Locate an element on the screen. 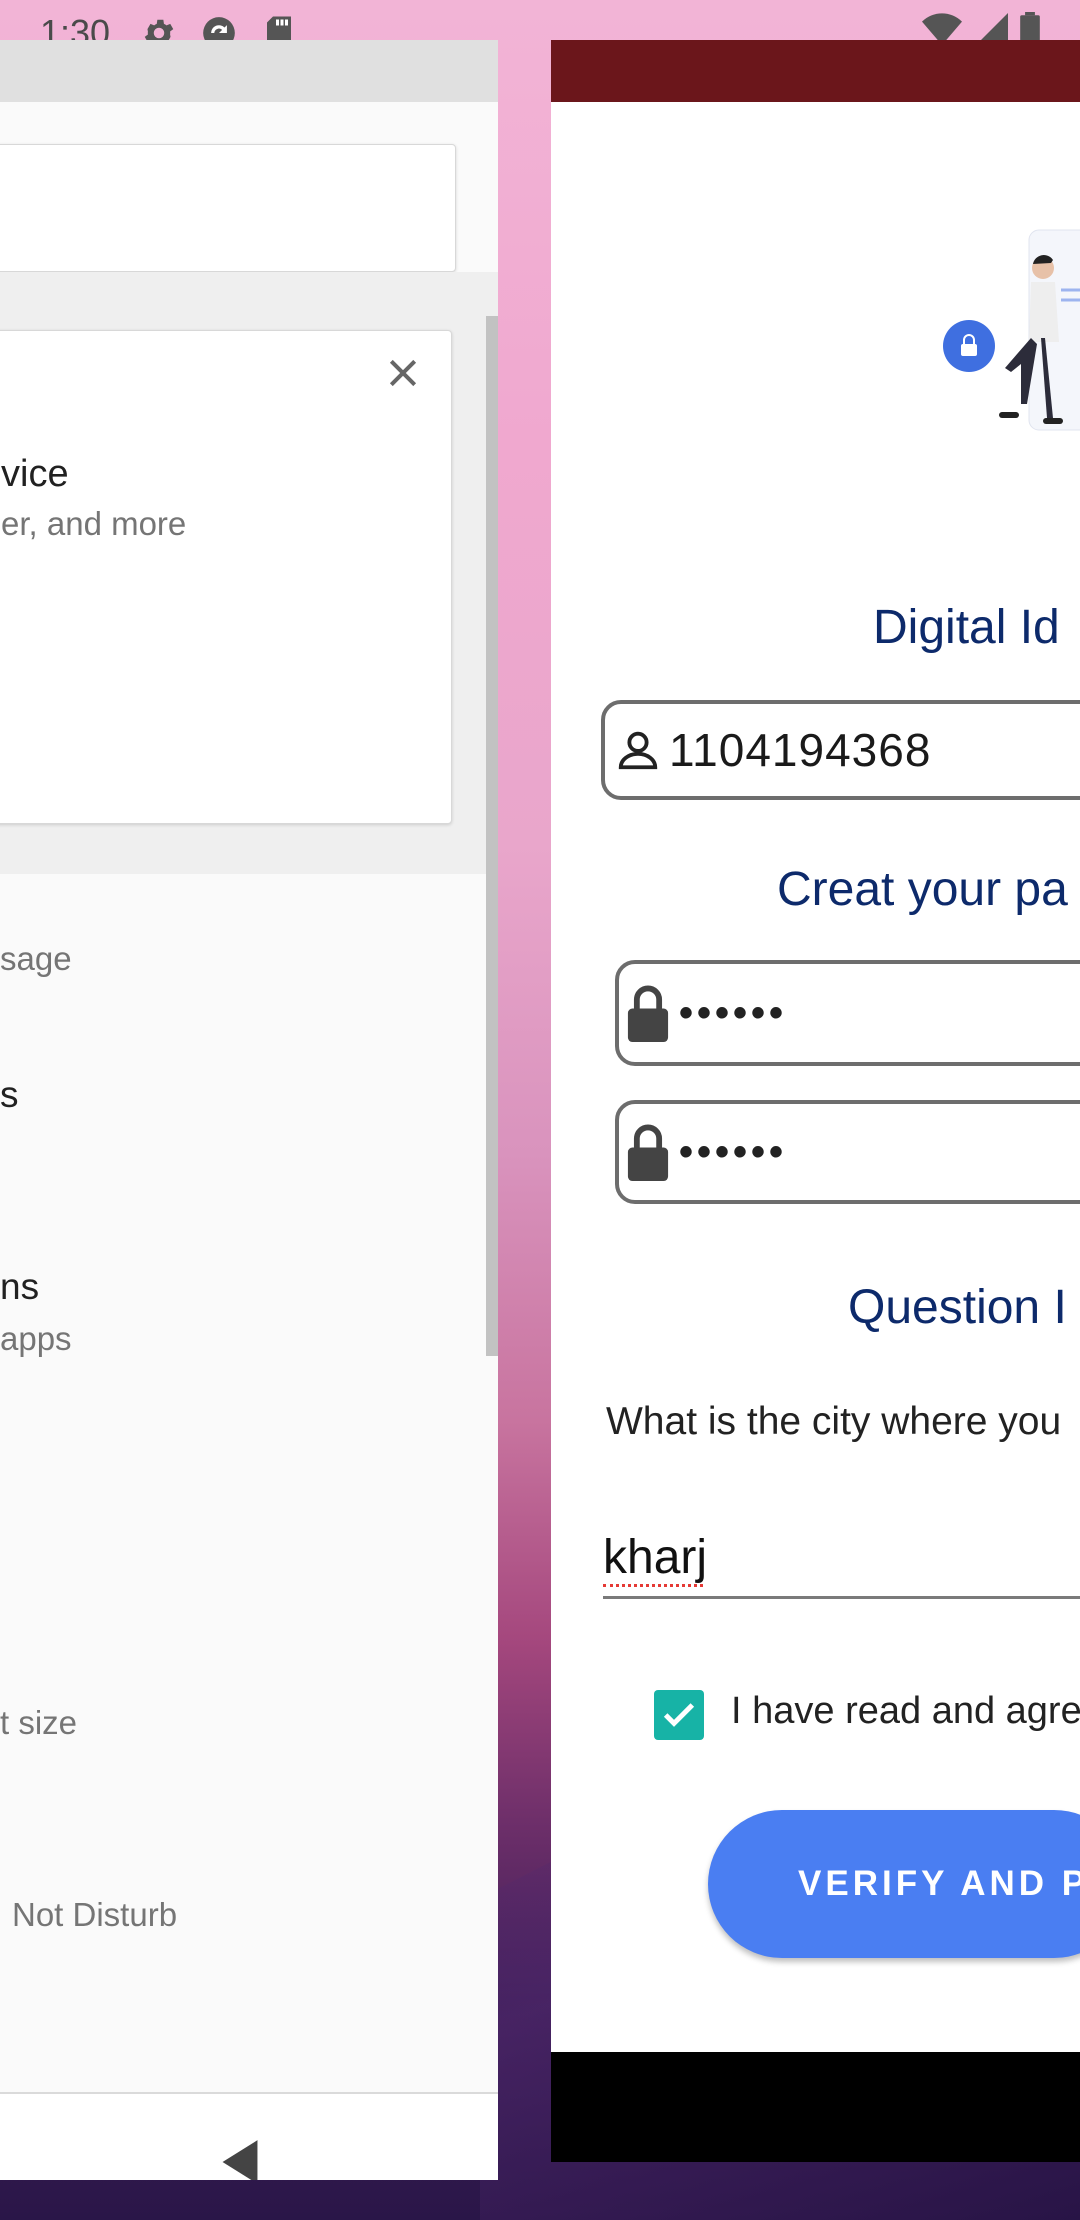  suggestion-title: vice is located at coordinates (35, 474).